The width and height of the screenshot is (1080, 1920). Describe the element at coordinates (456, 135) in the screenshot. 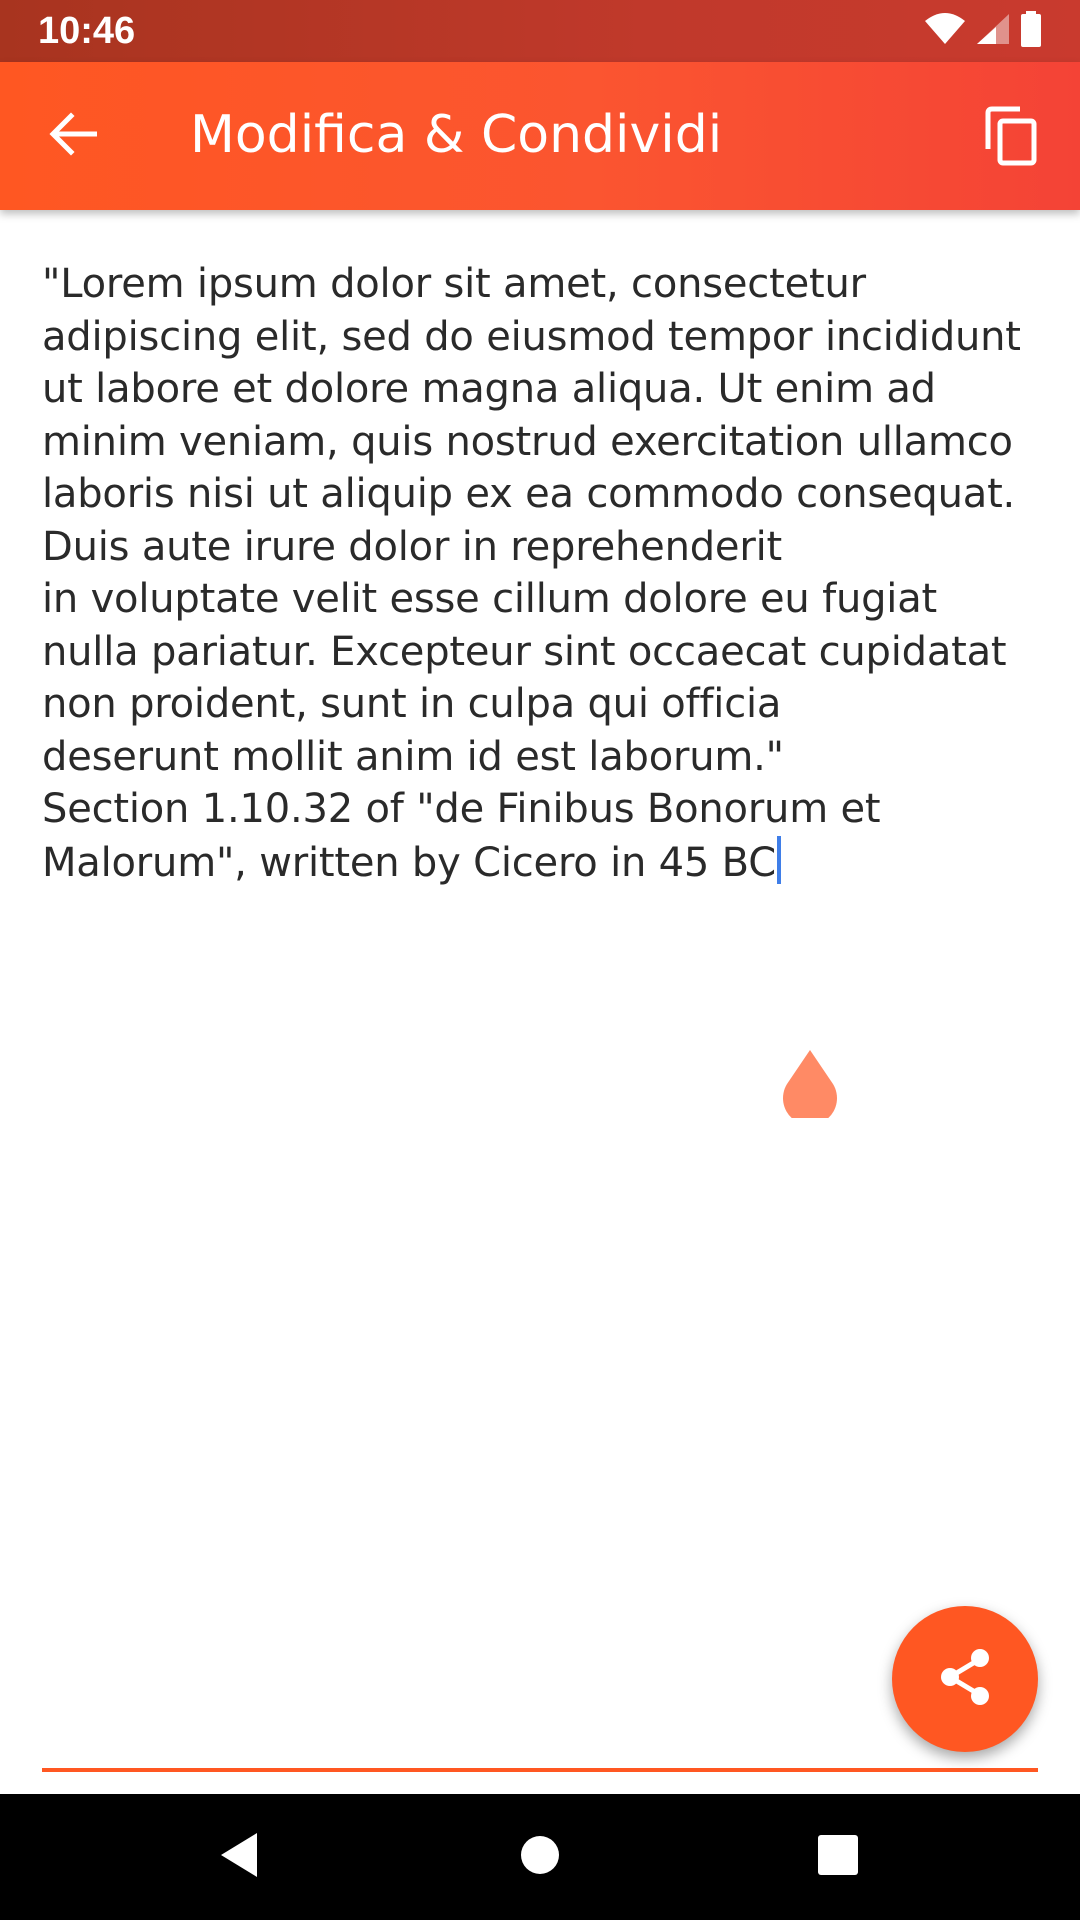

I see `page-title: Modifica & Condividi` at that location.